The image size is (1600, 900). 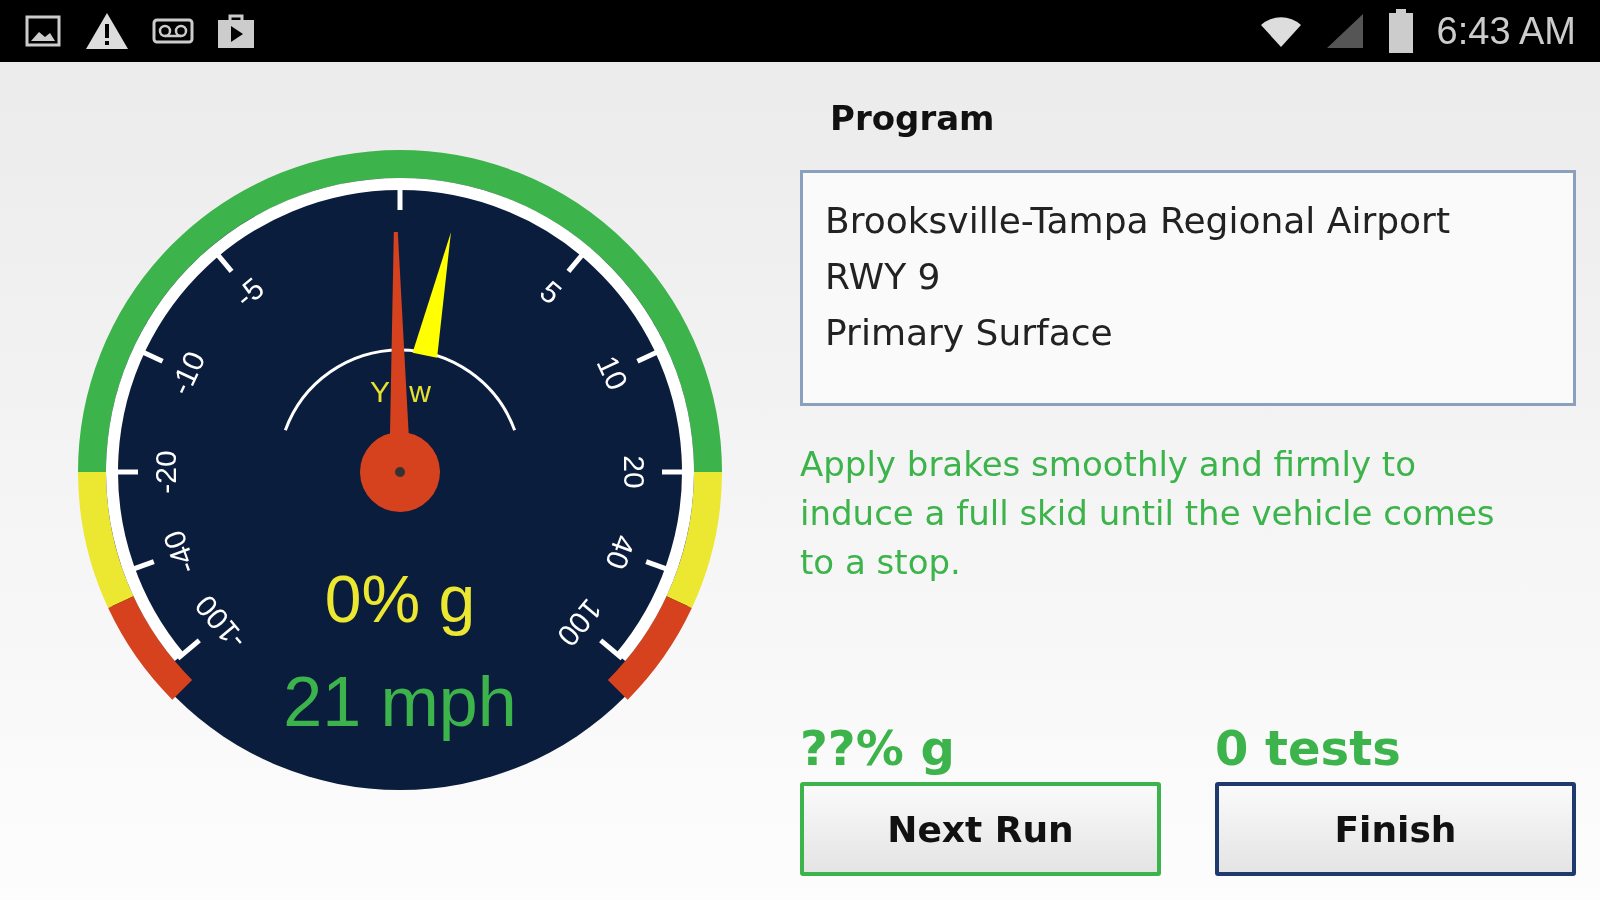 What do you see at coordinates (1400, 31) in the screenshot?
I see `battery-icon` at bounding box center [1400, 31].